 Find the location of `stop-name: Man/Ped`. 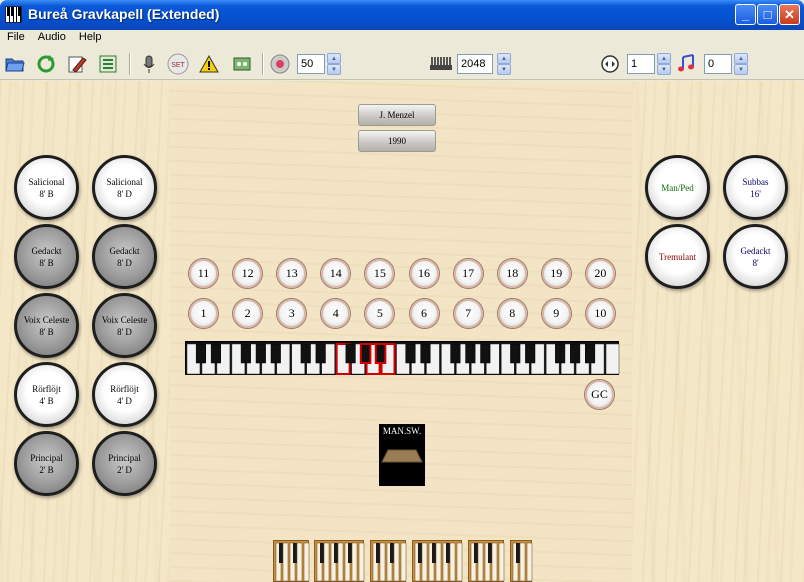

stop-name: Man/Ped is located at coordinates (677, 187).